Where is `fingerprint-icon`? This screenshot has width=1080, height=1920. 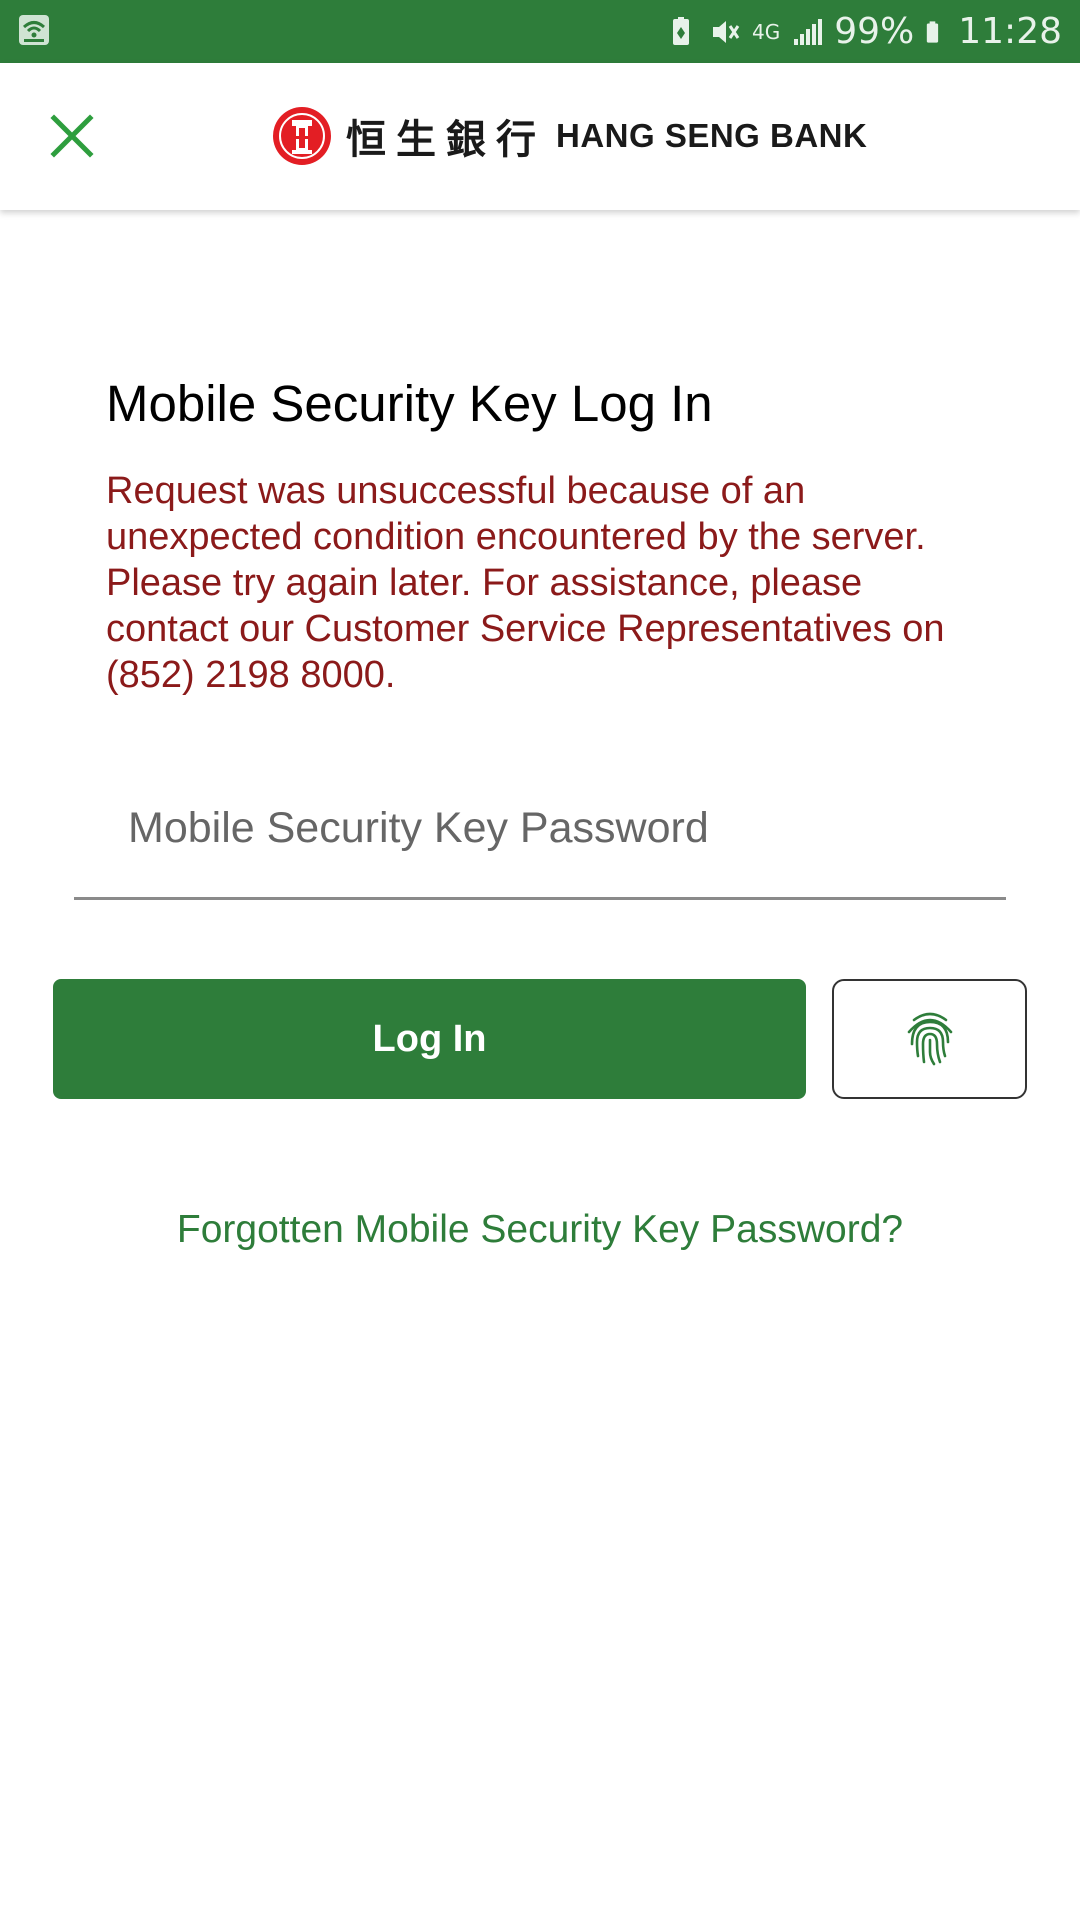 fingerprint-icon is located at coordinates (929, 1039).